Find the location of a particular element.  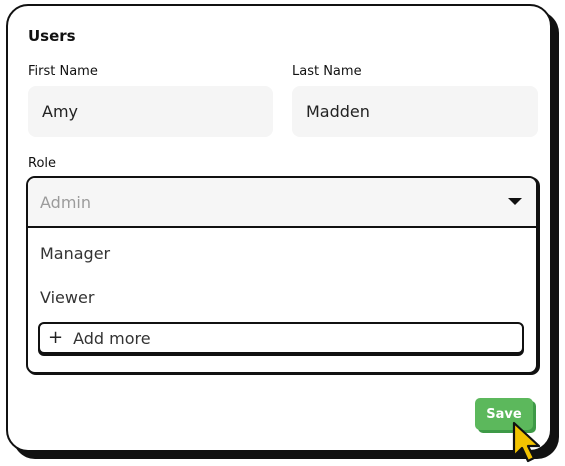

last-name-field: Madden is located at coordinates (415, 111).